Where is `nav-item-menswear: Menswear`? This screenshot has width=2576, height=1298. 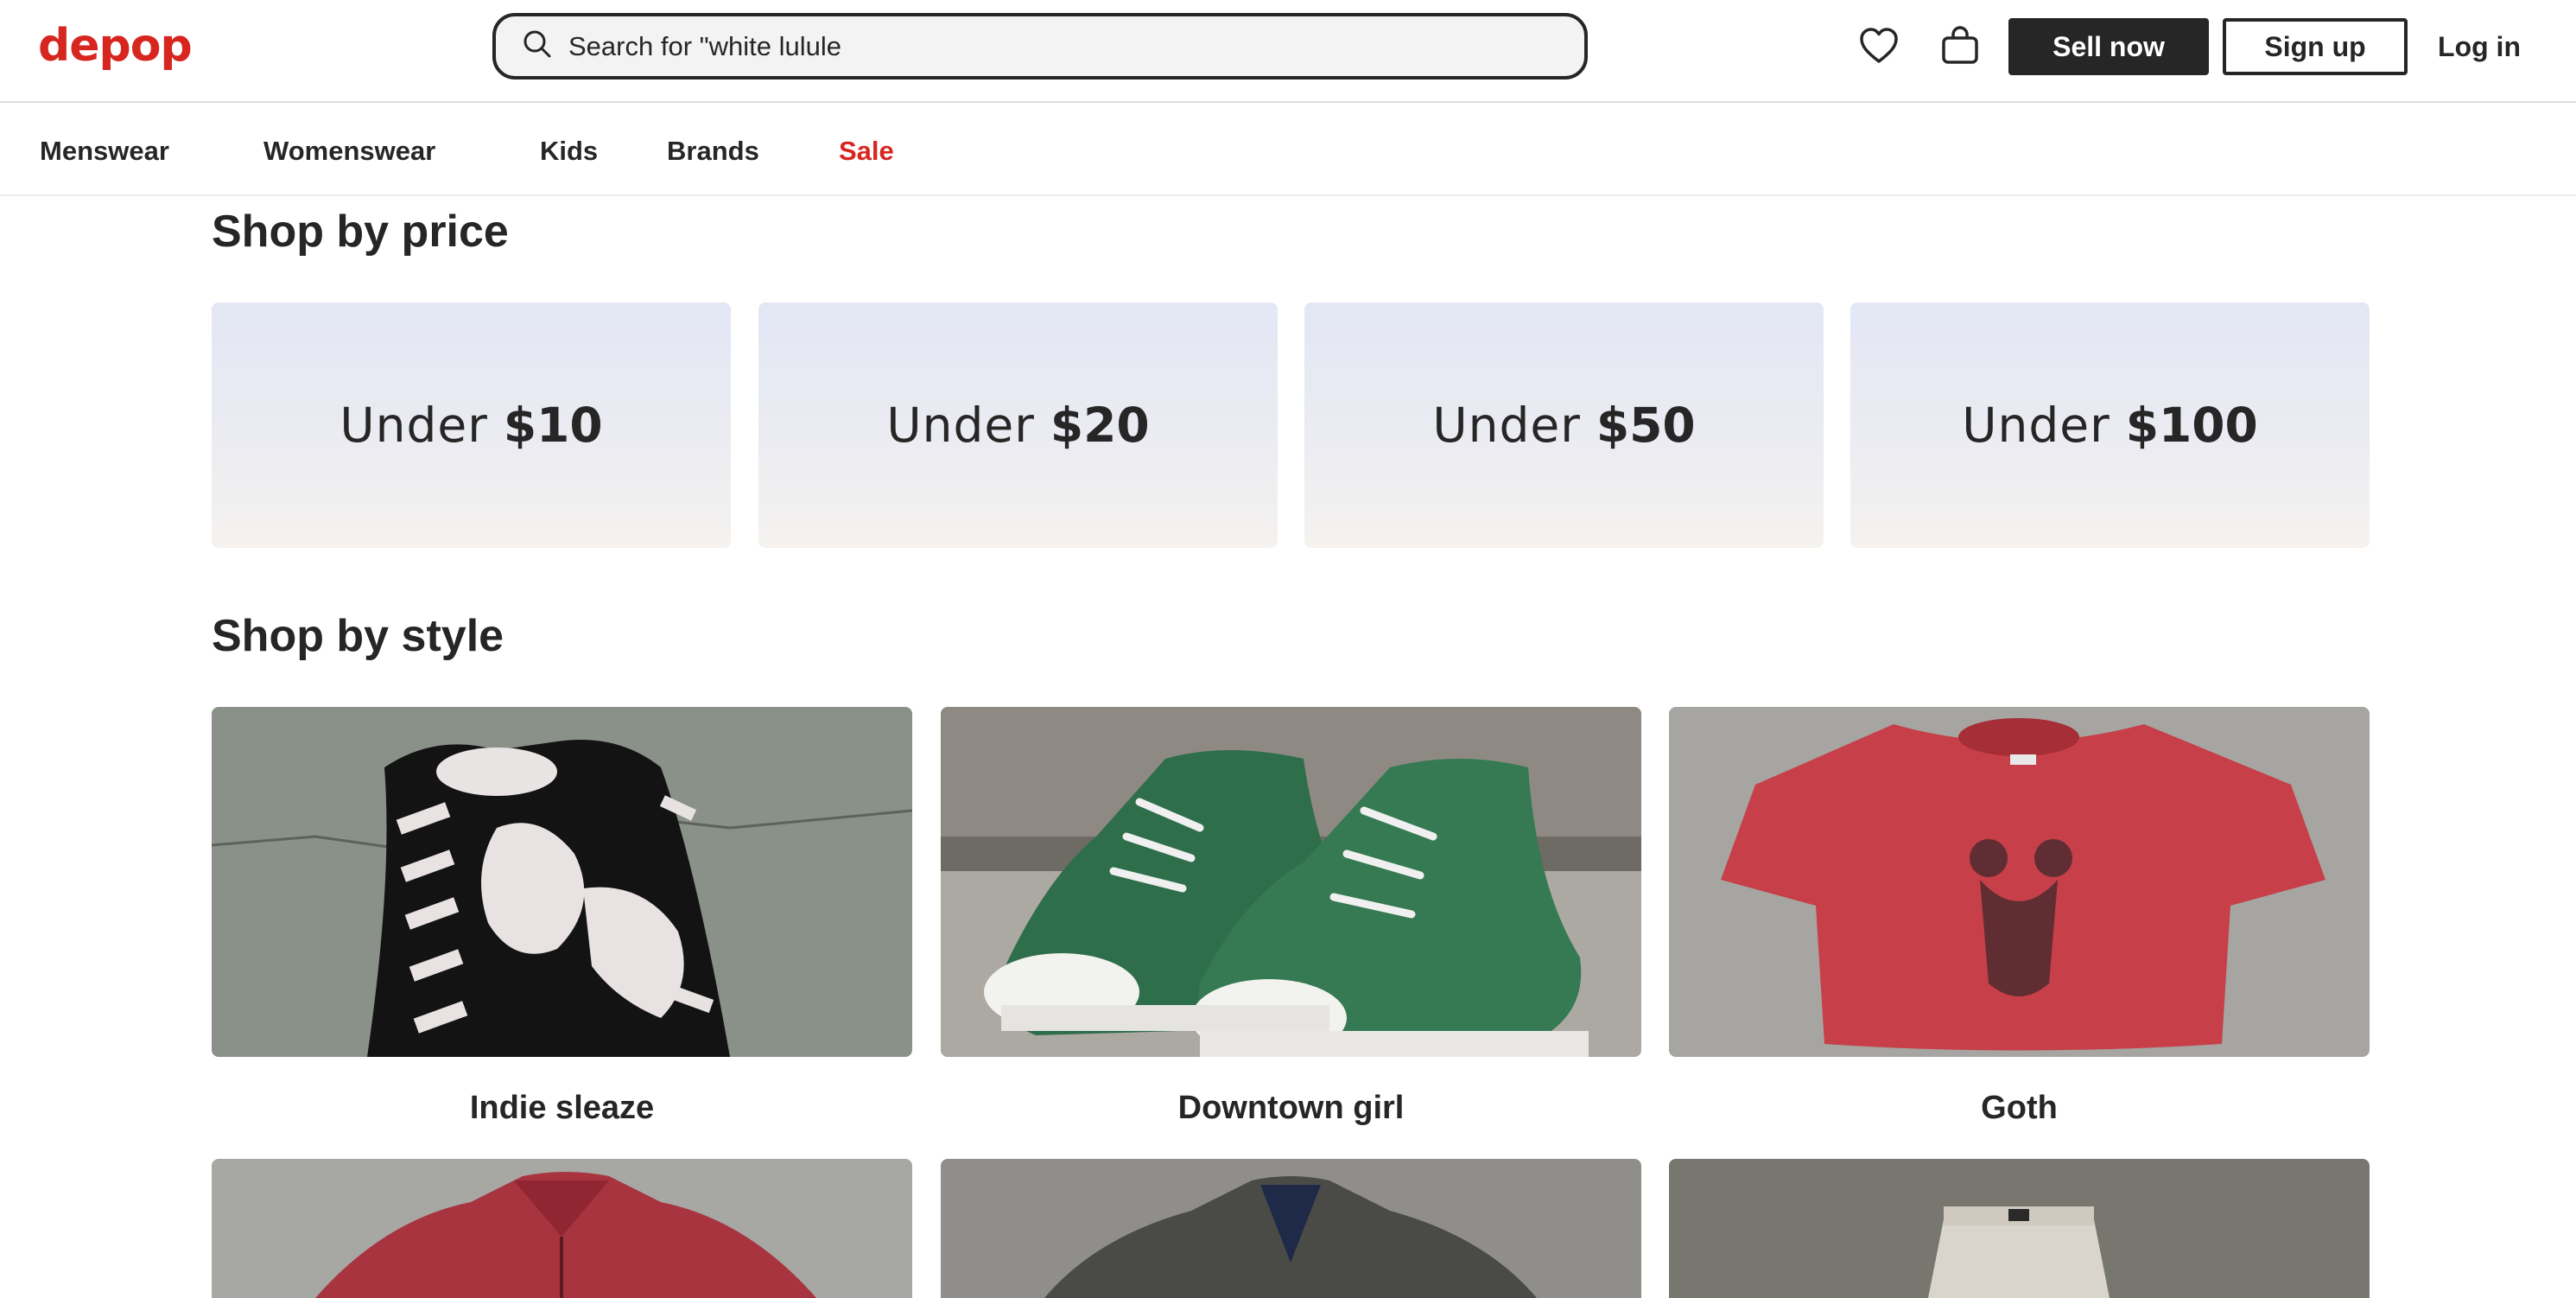
nav-item-menswear: Menswear is located at coordinates (104, 151).